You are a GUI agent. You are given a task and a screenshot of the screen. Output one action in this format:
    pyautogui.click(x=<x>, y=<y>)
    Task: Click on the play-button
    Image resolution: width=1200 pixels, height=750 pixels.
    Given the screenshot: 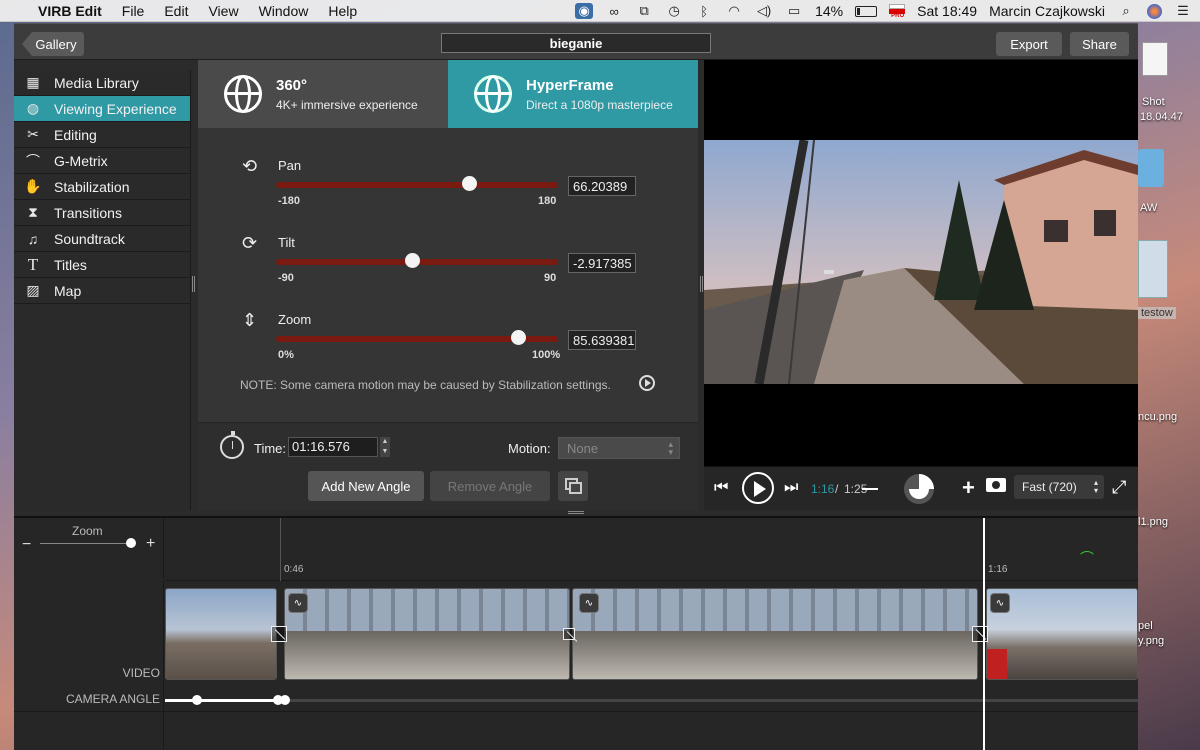 What is the action you would take?
    pyautogui.click(x=758, y=488)
    